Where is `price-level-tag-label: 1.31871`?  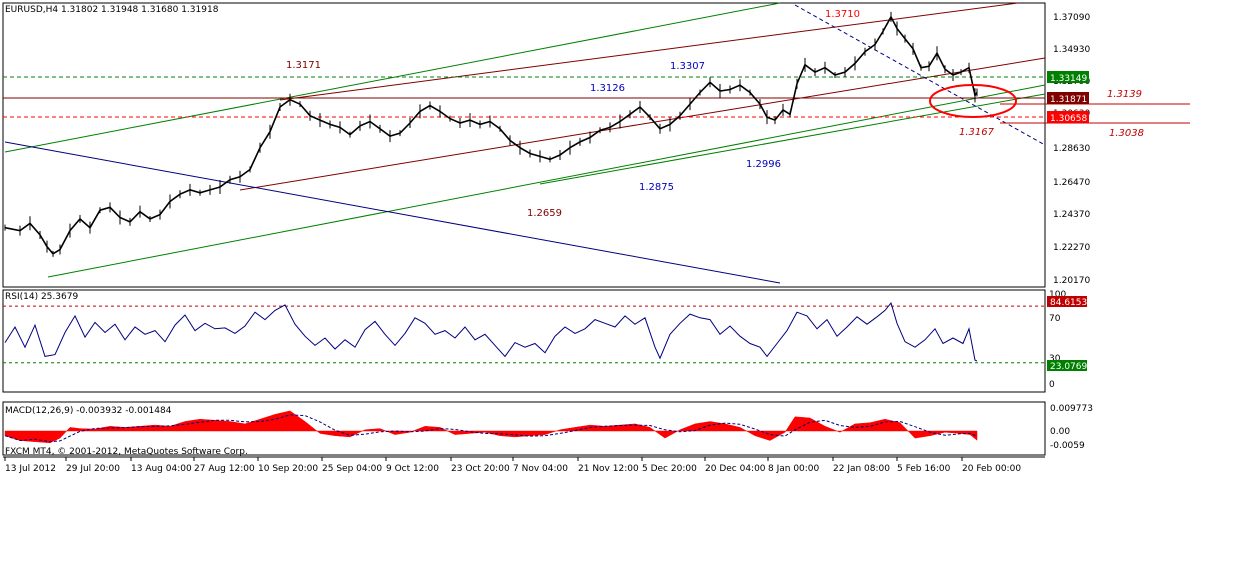 price-level-tag-label: 1.31871 is located at coordinates (1068, 100).